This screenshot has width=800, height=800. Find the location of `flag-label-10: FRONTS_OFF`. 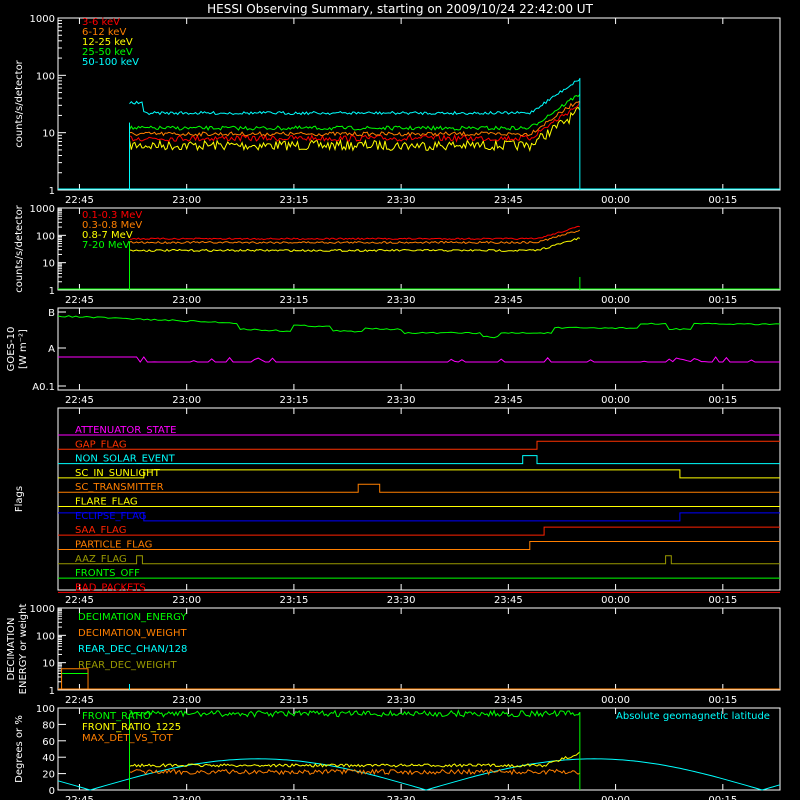

flag-label-10: FRONTS_OFF is located at coordinates (107, 573).